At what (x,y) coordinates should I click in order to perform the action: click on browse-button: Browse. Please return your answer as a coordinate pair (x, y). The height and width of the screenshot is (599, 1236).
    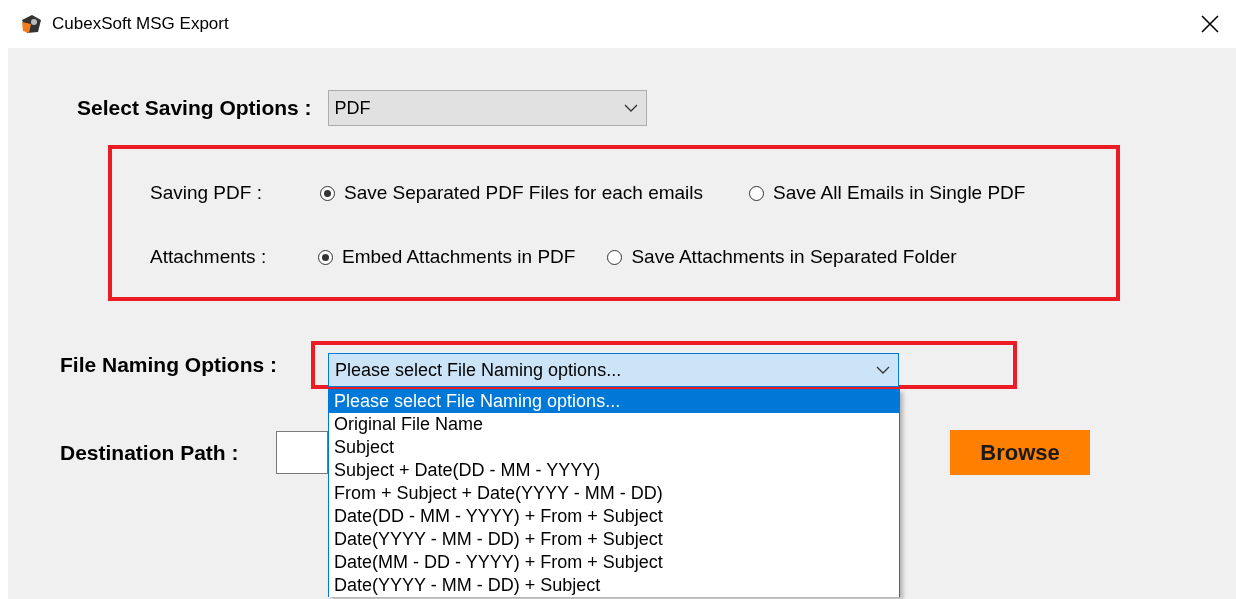
    Looking at the image, I should click on (1020, 452).